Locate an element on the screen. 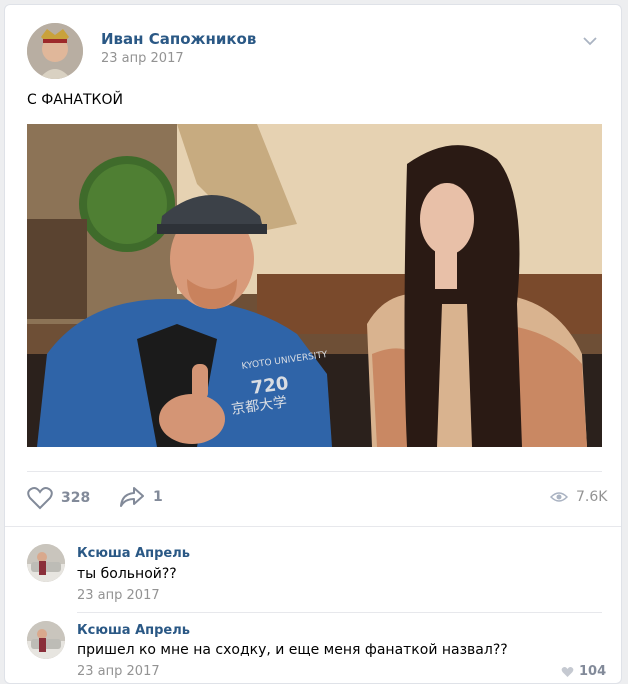 This screenshot has height=684, width=628. eye-icon is located at coordinates (559, 497).